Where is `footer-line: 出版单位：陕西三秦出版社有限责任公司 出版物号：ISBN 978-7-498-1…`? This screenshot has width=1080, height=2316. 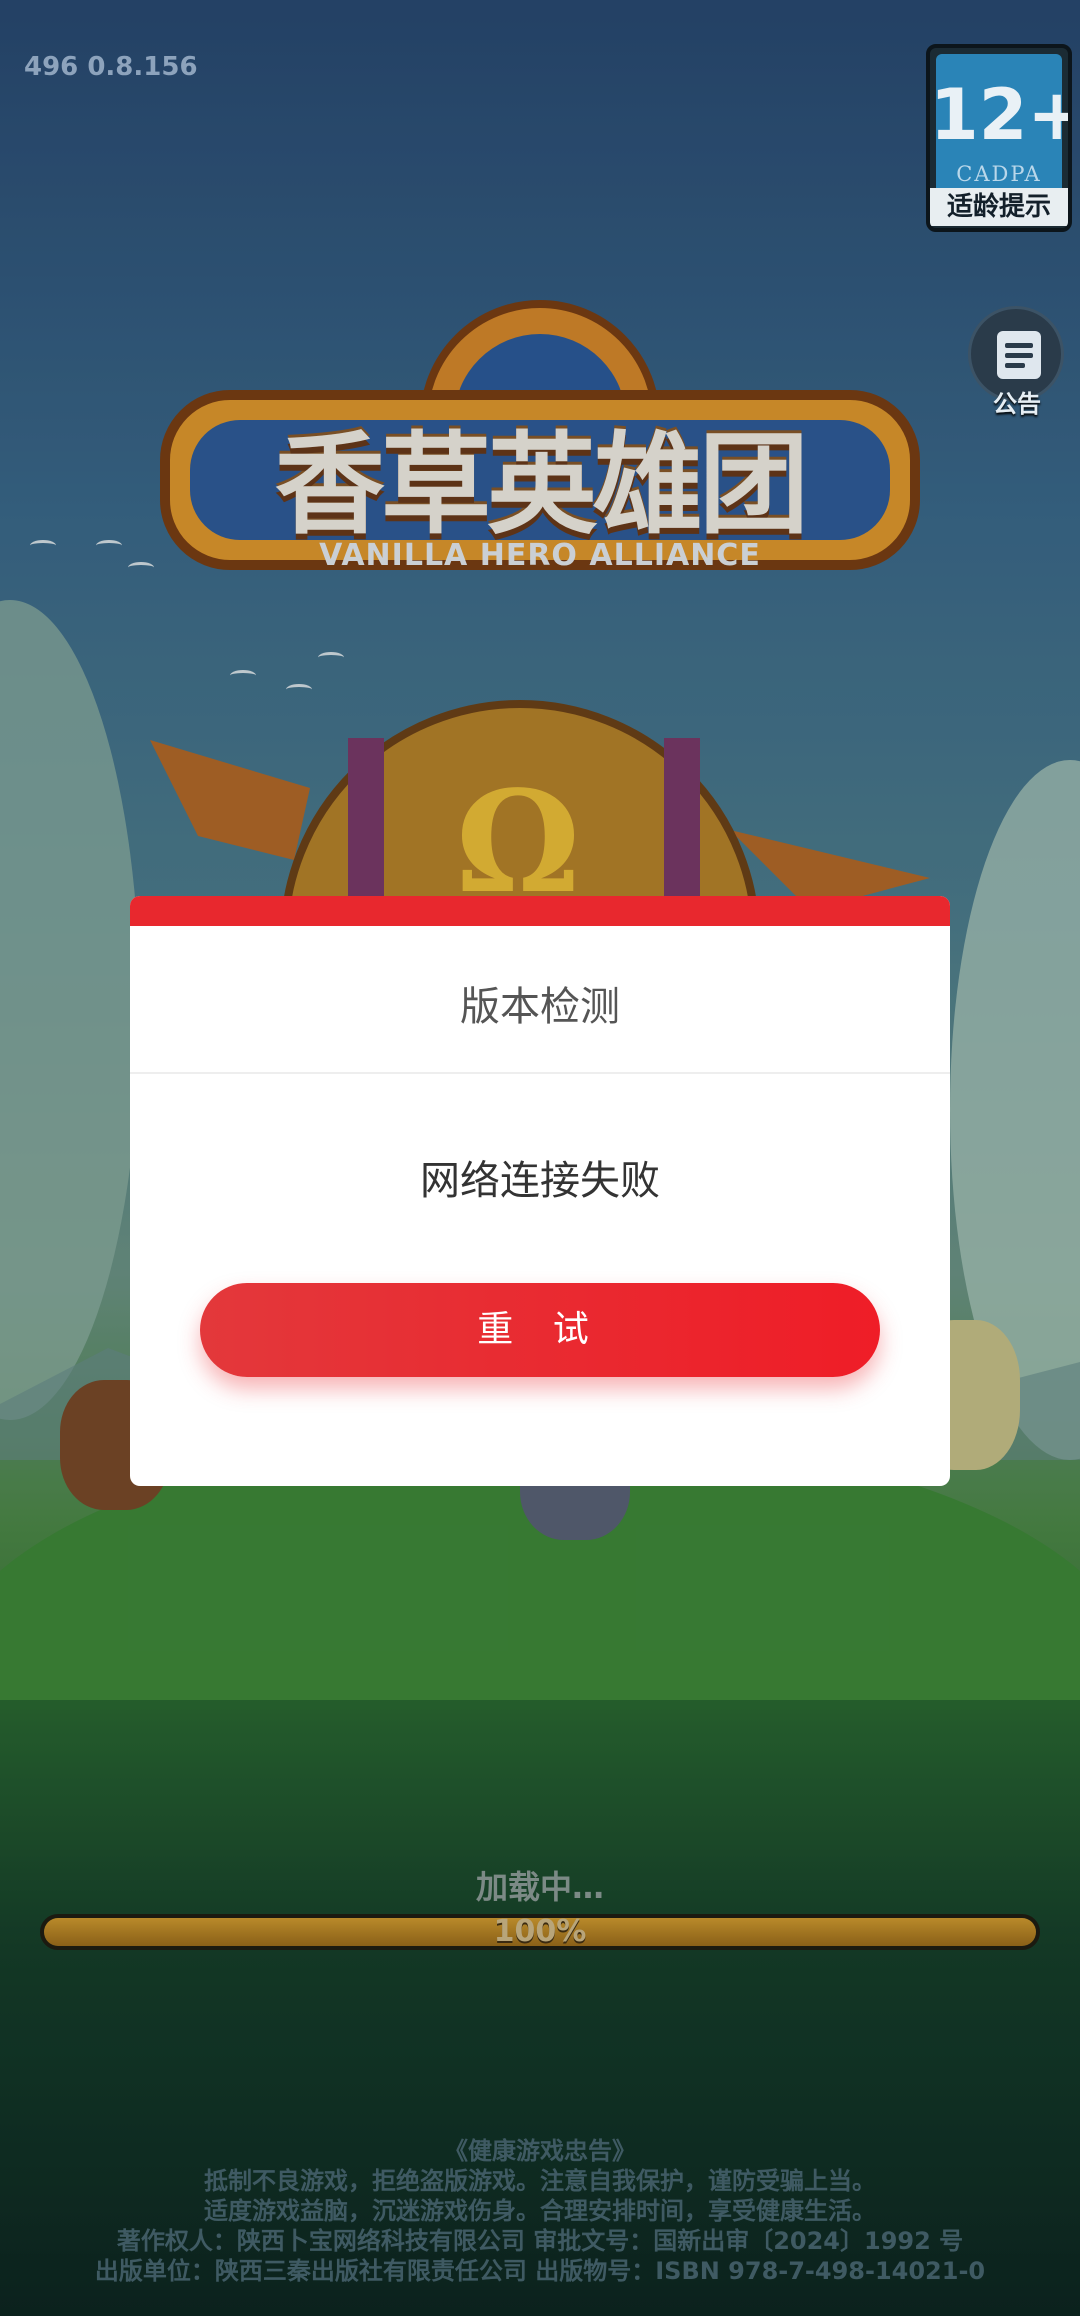 footer-line: 出版单位：陕西三秦出版社有限责任公司 出版物号：ISBN 978-7-498-1… is located at coordinates (540, 2271).